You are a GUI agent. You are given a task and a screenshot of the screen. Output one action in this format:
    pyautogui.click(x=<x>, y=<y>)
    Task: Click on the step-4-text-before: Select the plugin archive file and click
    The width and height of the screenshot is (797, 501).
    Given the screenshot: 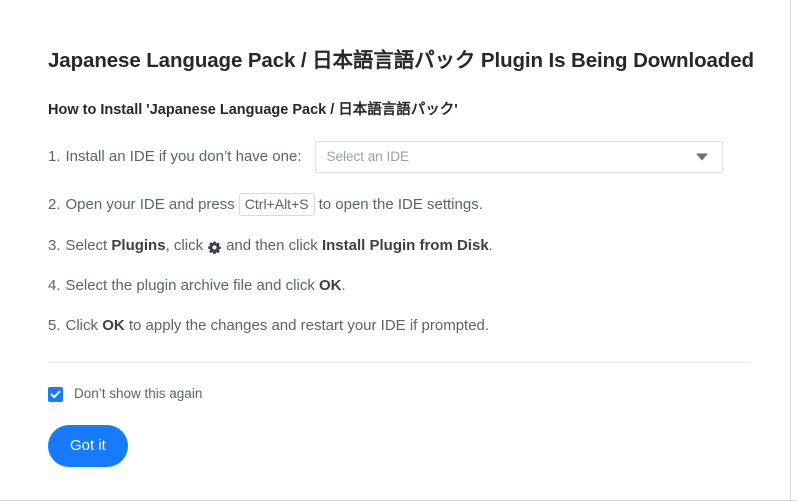 What is the action you would take?
    pyautogui.click(x=190, y=285)
    